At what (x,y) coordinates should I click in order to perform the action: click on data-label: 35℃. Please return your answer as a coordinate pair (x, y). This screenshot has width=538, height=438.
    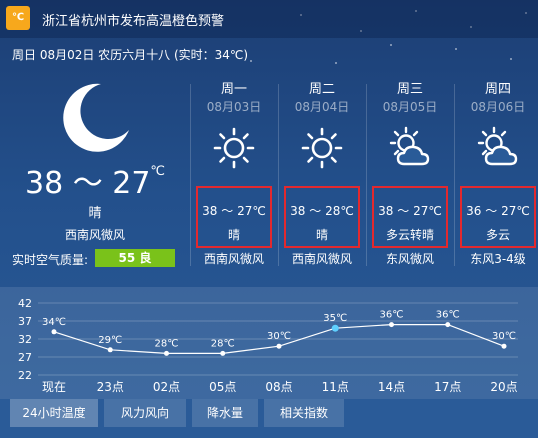
    Looking at the image, I should click on (335, 318).